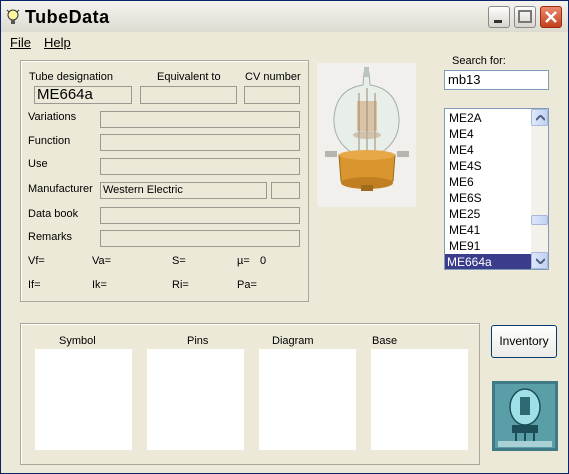  Describe the element at coordinates (60, 189) in the screenshot. I see `manufacturer-label: Manufacturer` at that location.